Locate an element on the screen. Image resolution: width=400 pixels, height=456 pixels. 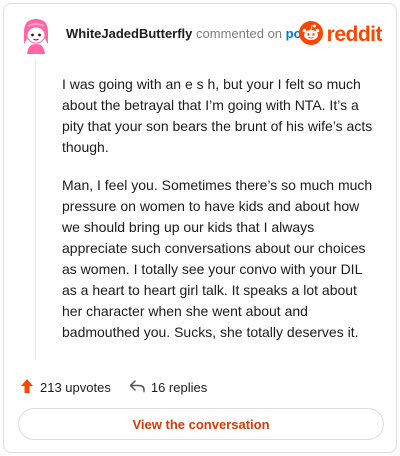
comment-header: WhiteJadedButterfly commented on post re is located at coordinates (200, 36).